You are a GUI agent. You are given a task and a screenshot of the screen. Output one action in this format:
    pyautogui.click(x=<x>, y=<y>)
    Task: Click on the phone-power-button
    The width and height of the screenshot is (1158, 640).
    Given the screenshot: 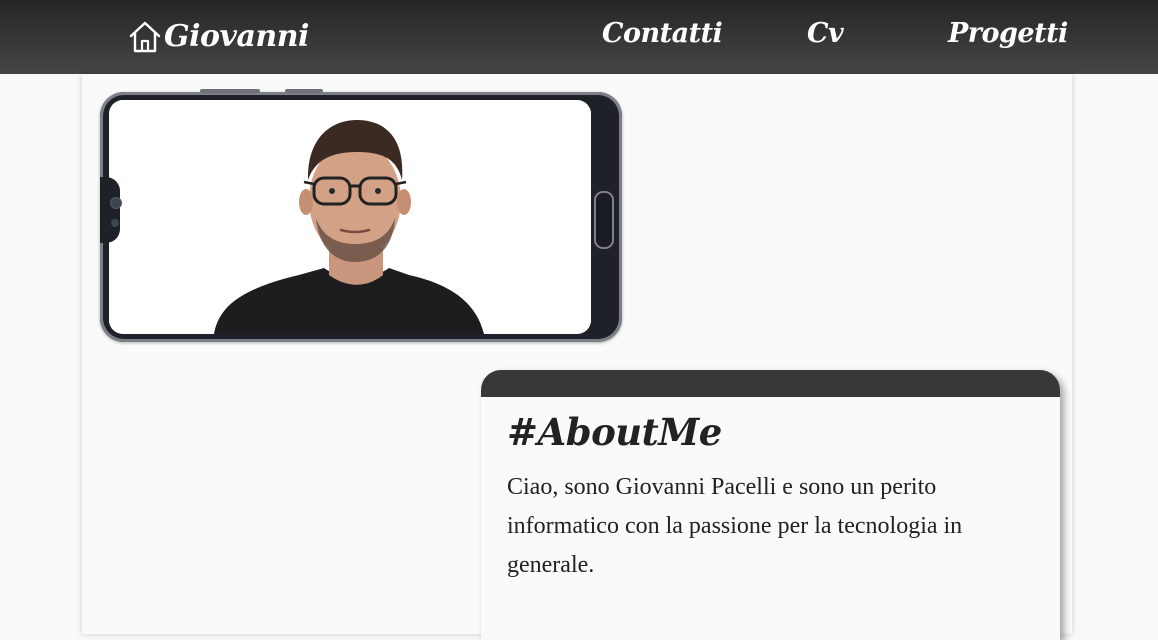 What is the action you would take?
    pyautogui.click(x=304, y=91)
    